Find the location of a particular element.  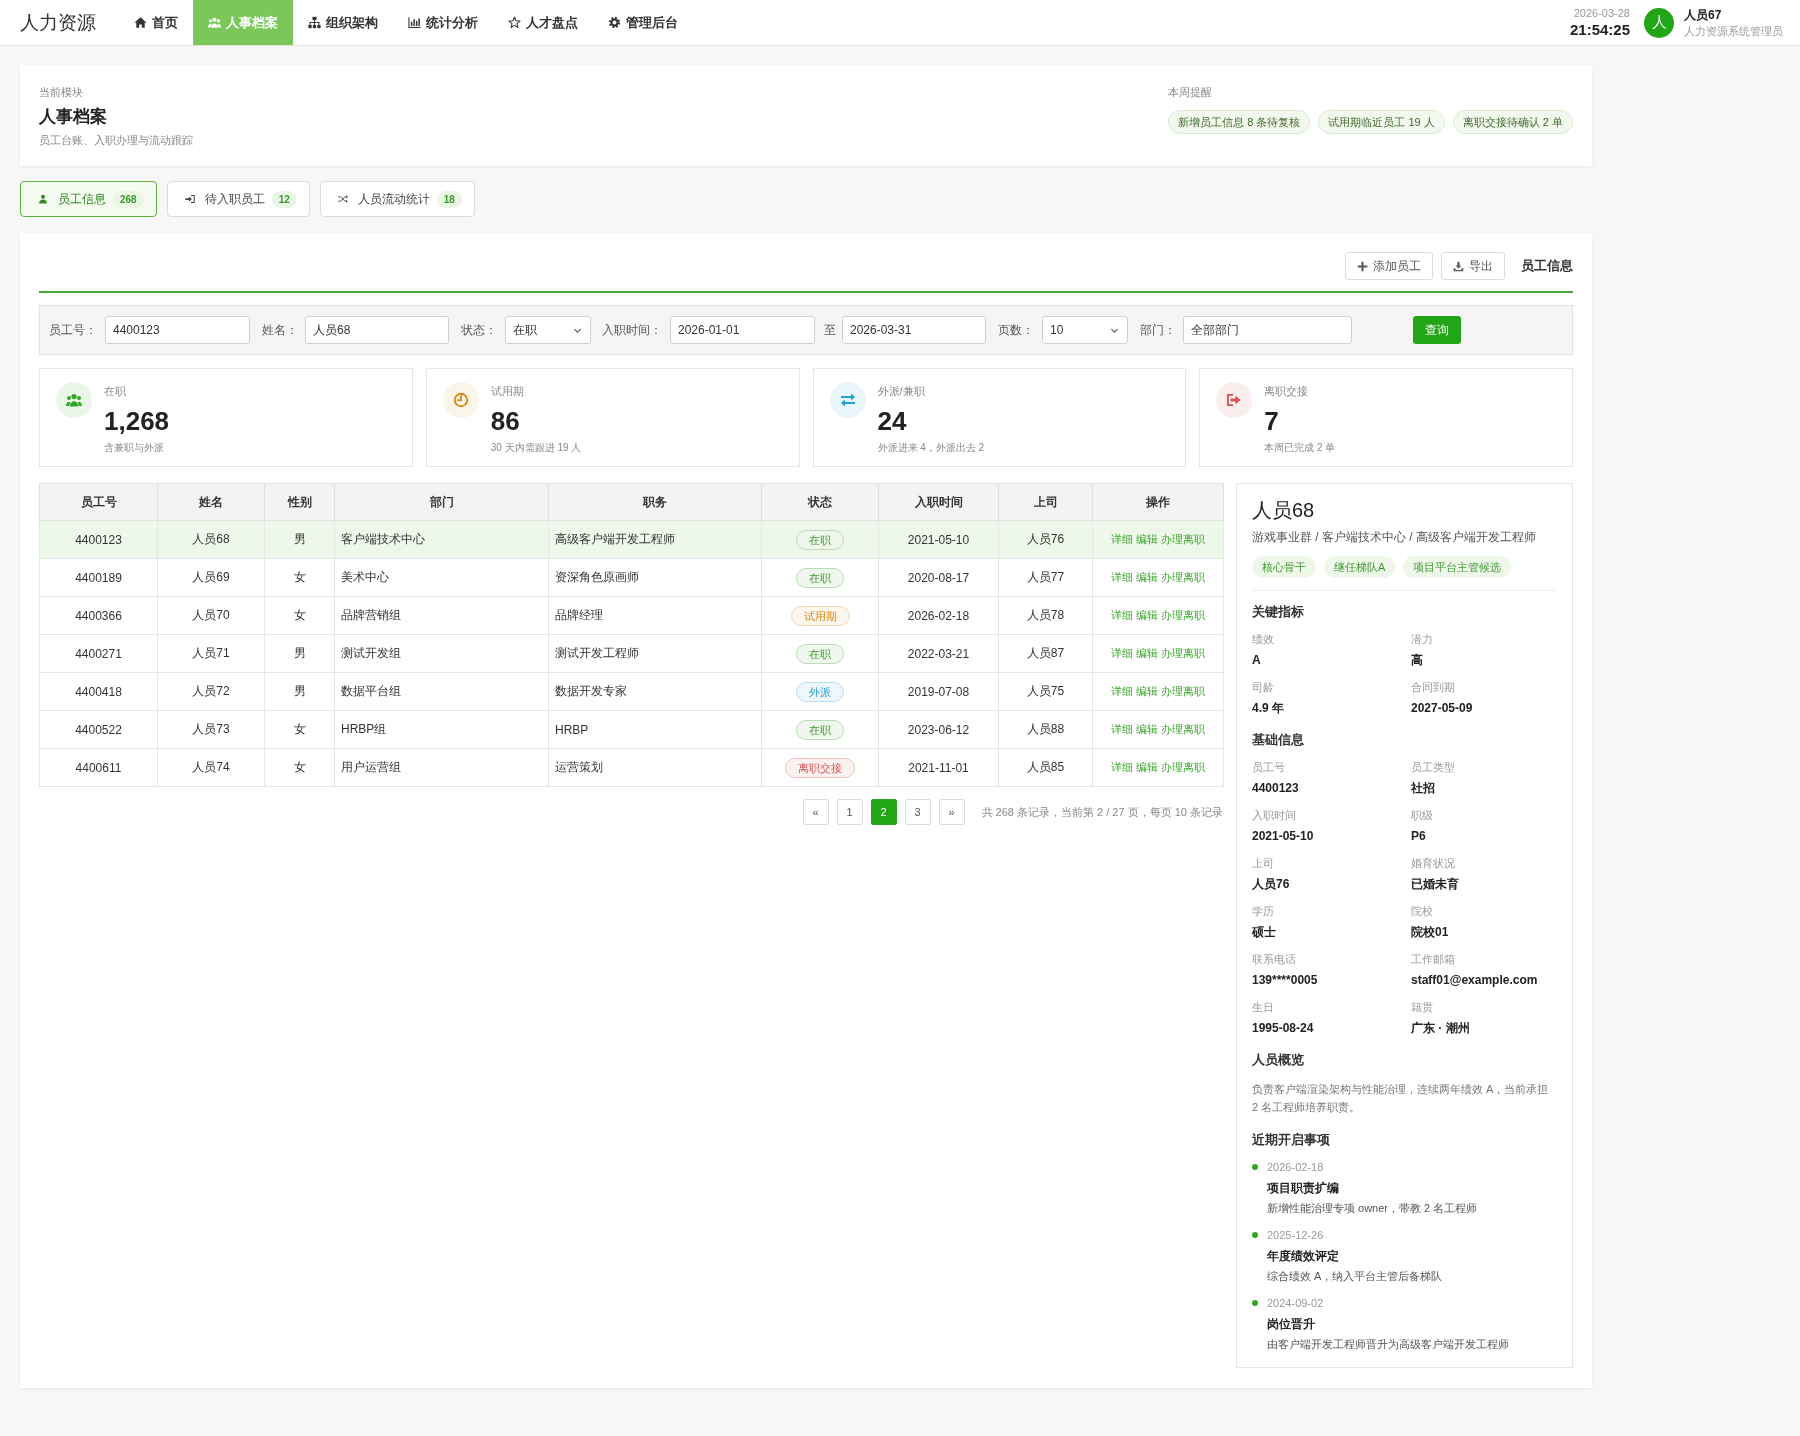

current-time: 21:54:25 is located at coordinates (1599, 29).